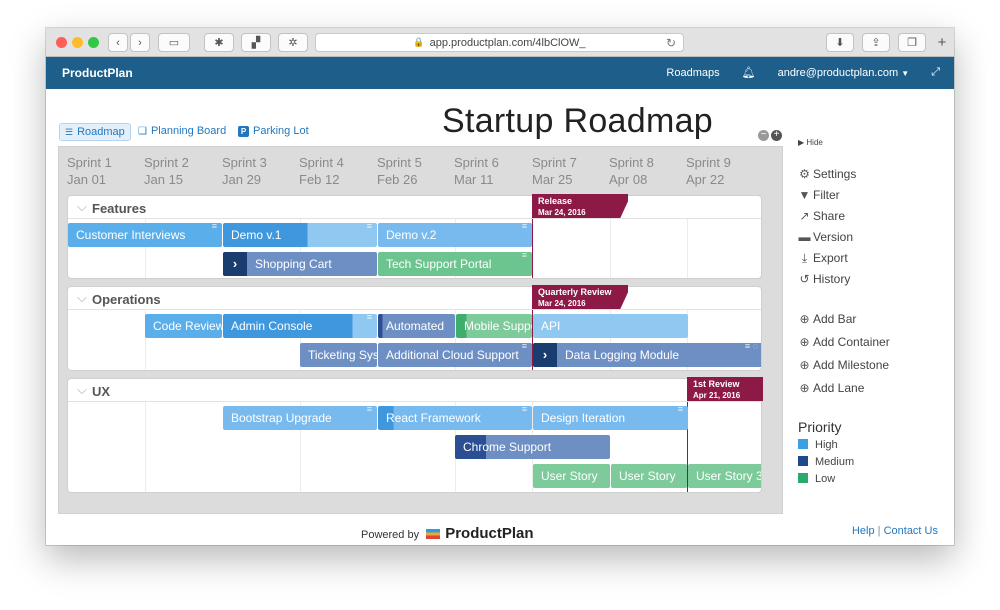 The height and width of the screenshot is (610, 1000). Describe the element at coordinates (831, 388) in the screenshot. I see `add-lane-button: ⊕ Add Lane` at that location.